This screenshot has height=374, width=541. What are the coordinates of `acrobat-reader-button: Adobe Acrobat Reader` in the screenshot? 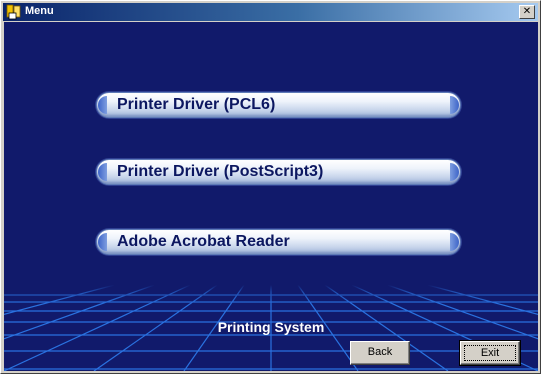 It's located at (278, 242).